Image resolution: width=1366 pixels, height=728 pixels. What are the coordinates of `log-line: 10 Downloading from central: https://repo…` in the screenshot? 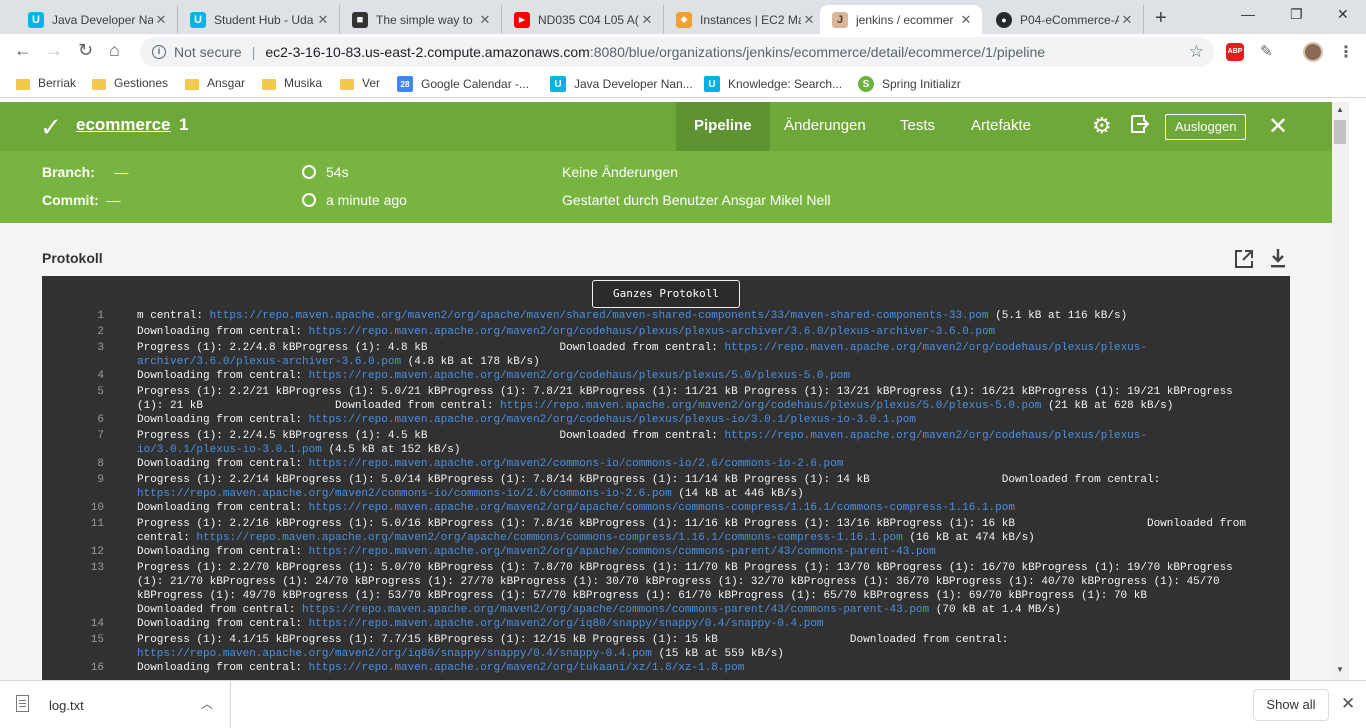 It's located at (528, 508).